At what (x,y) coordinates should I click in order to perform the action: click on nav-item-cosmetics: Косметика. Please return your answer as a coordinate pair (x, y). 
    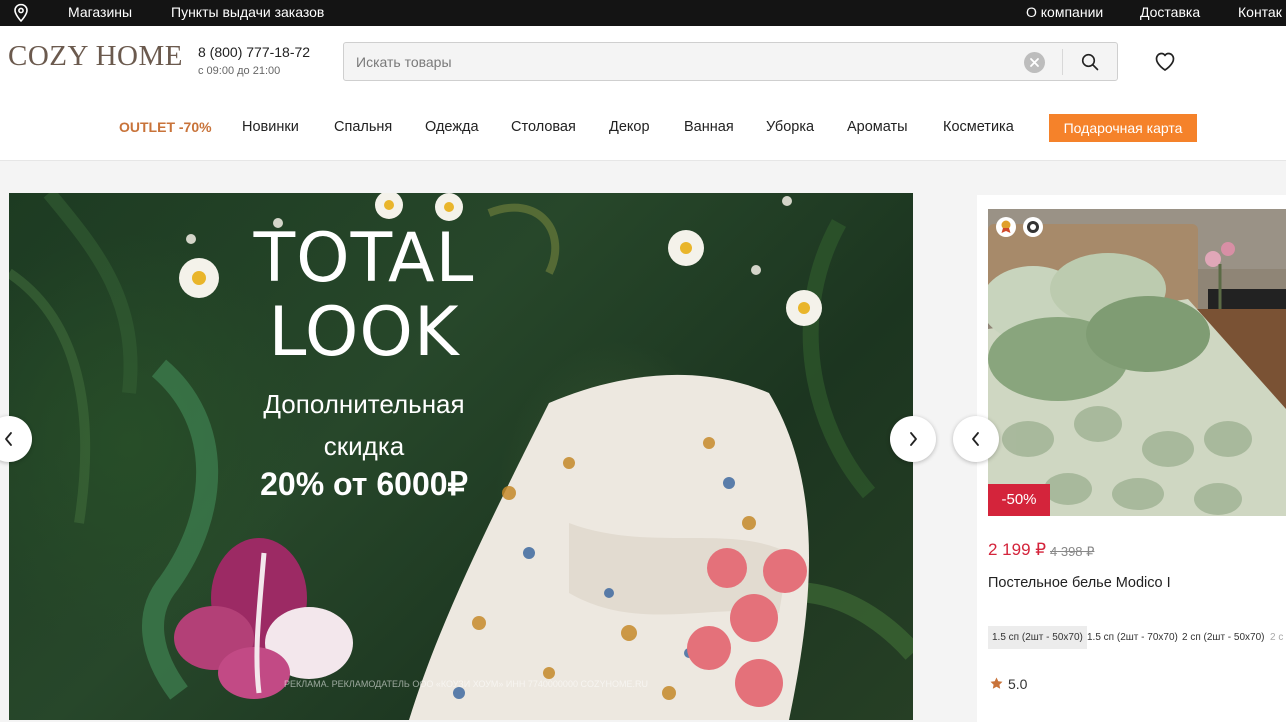
    Looking at the image, I should click on (978, 127).